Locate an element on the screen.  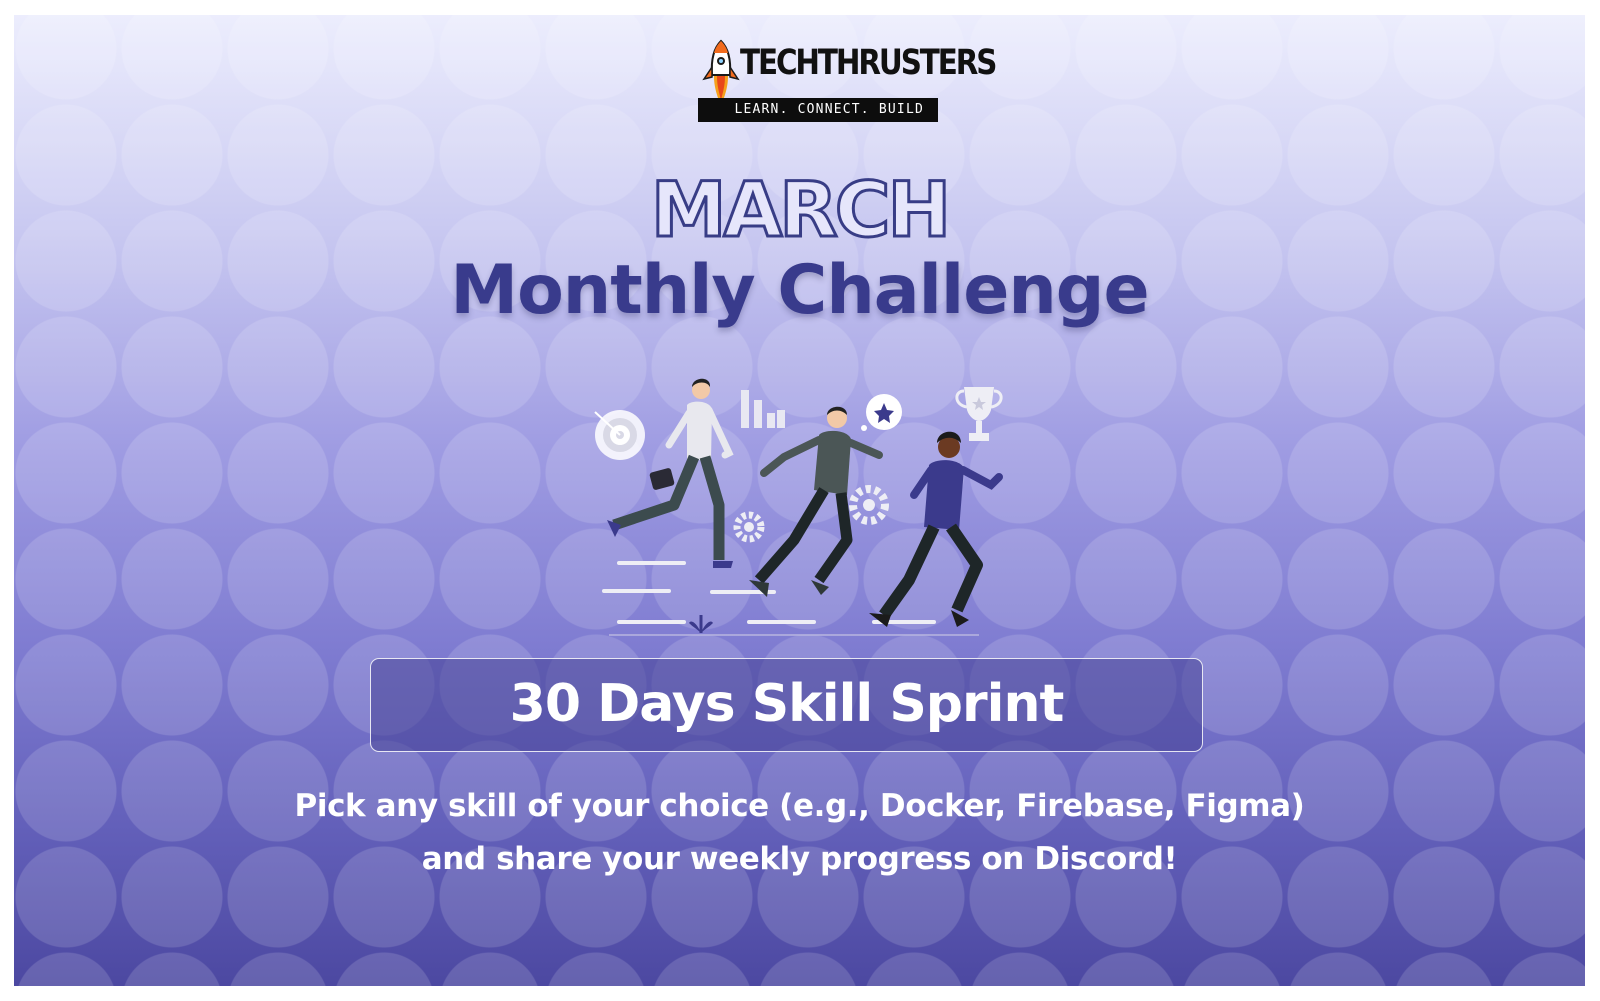
plant-icon is located at coordinates (701, 624).